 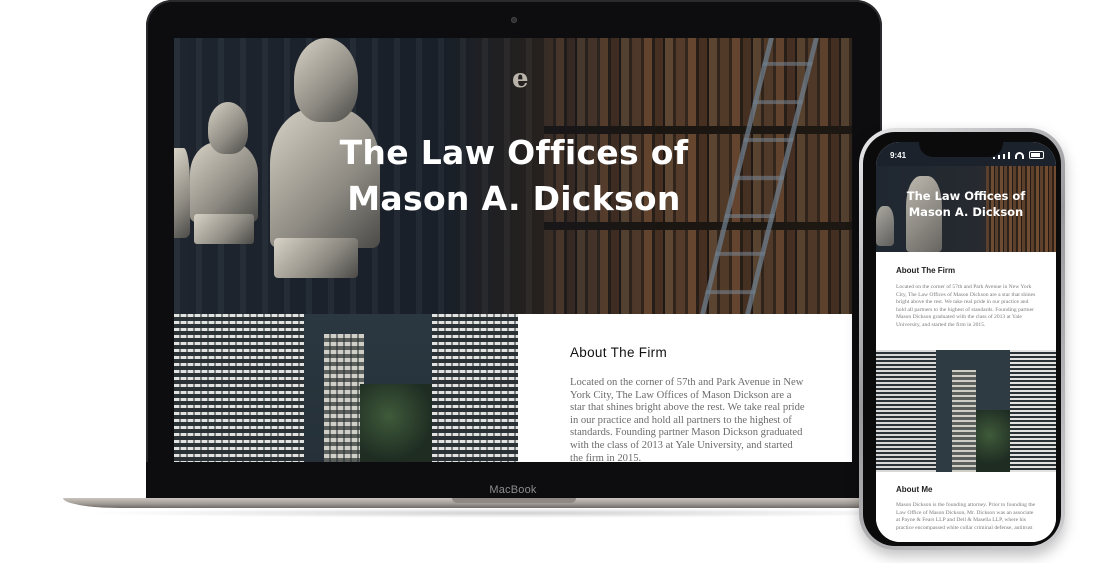 I want to click on wifi-icon, so click(x=1019, y=155).